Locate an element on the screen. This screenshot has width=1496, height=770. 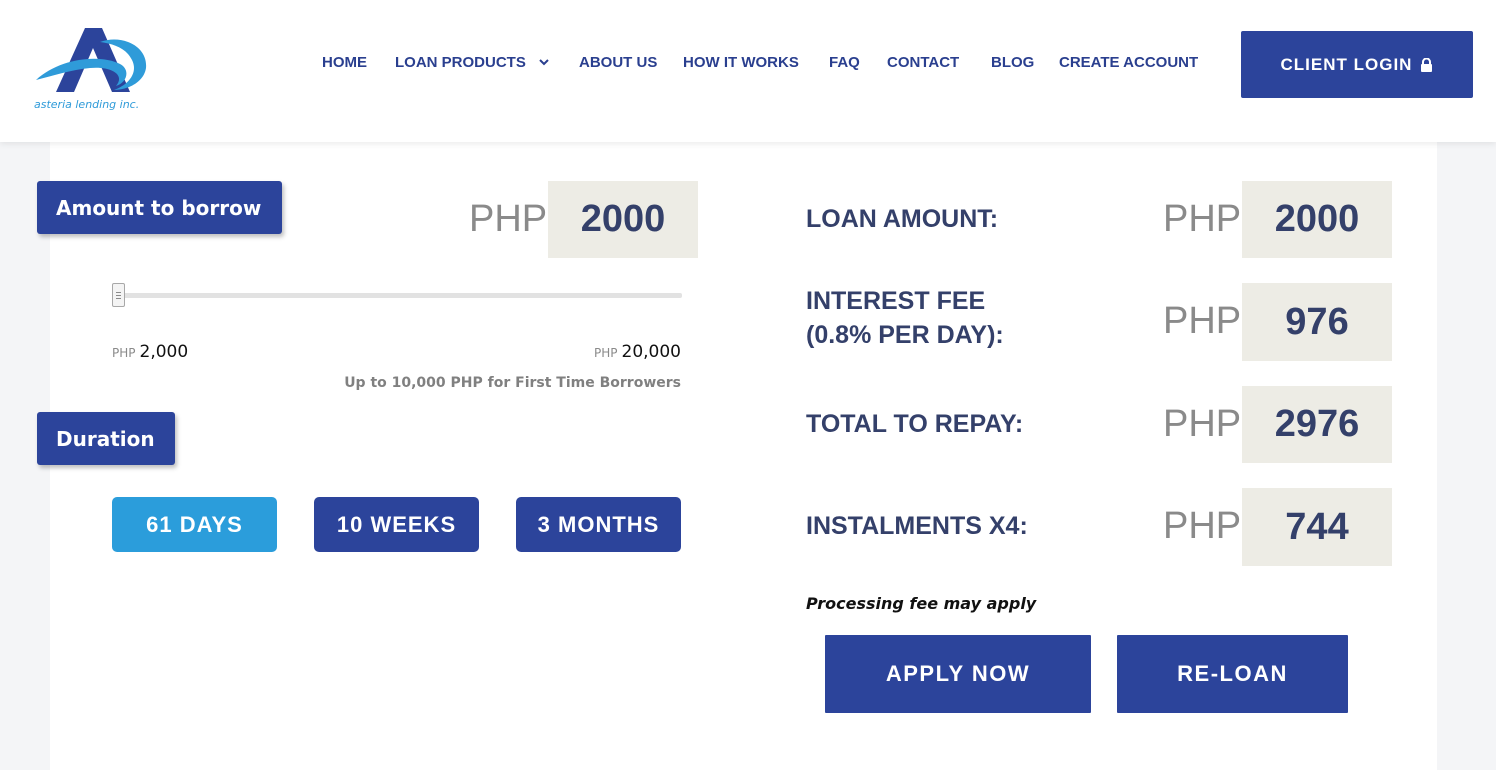
amount-slider-handle is located at coordinates (118, 295).